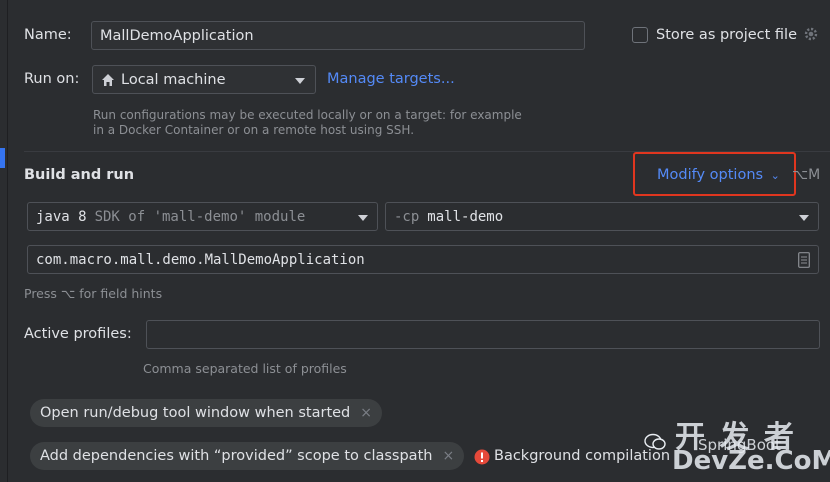  Describe the element at coordinates (195, 413) in the screenshot. I see `chip-label: Open run/debug tool window when started` at that location.